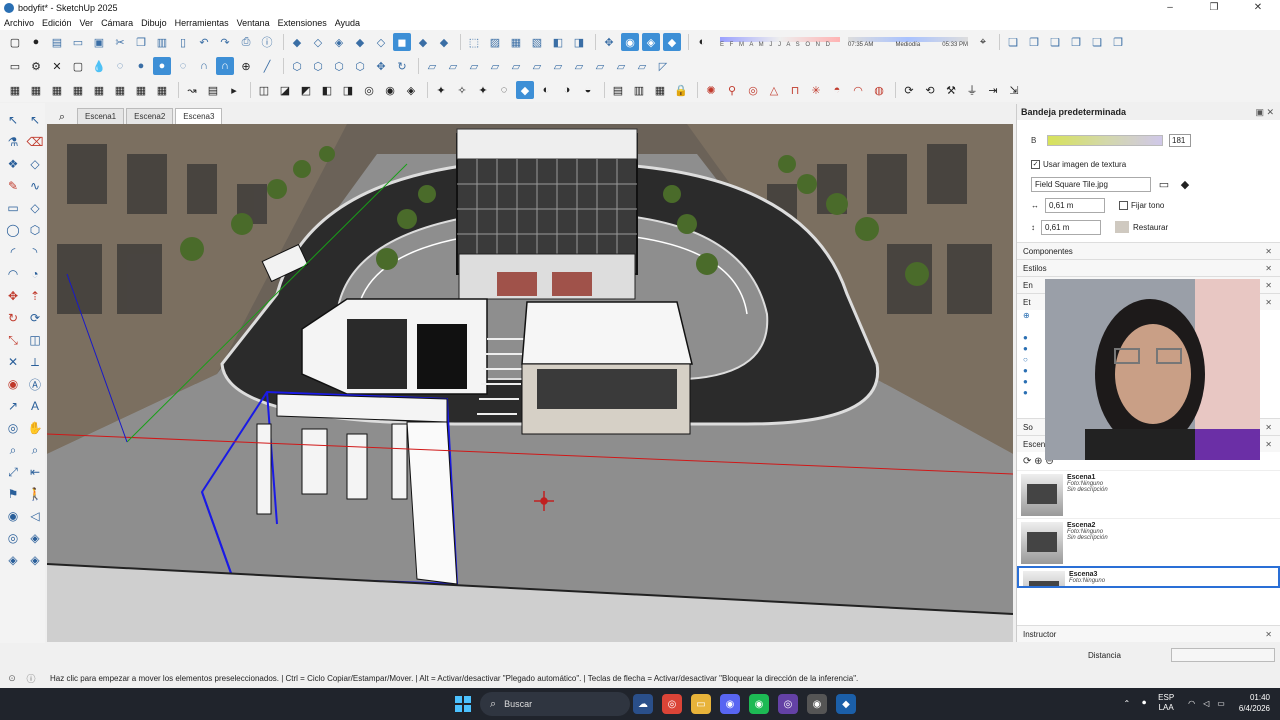 The image size is (1280, 720). Describe the element at coordinates (13, 164) in the screenshot. I see `component-tool-icon: ❖` at that location.